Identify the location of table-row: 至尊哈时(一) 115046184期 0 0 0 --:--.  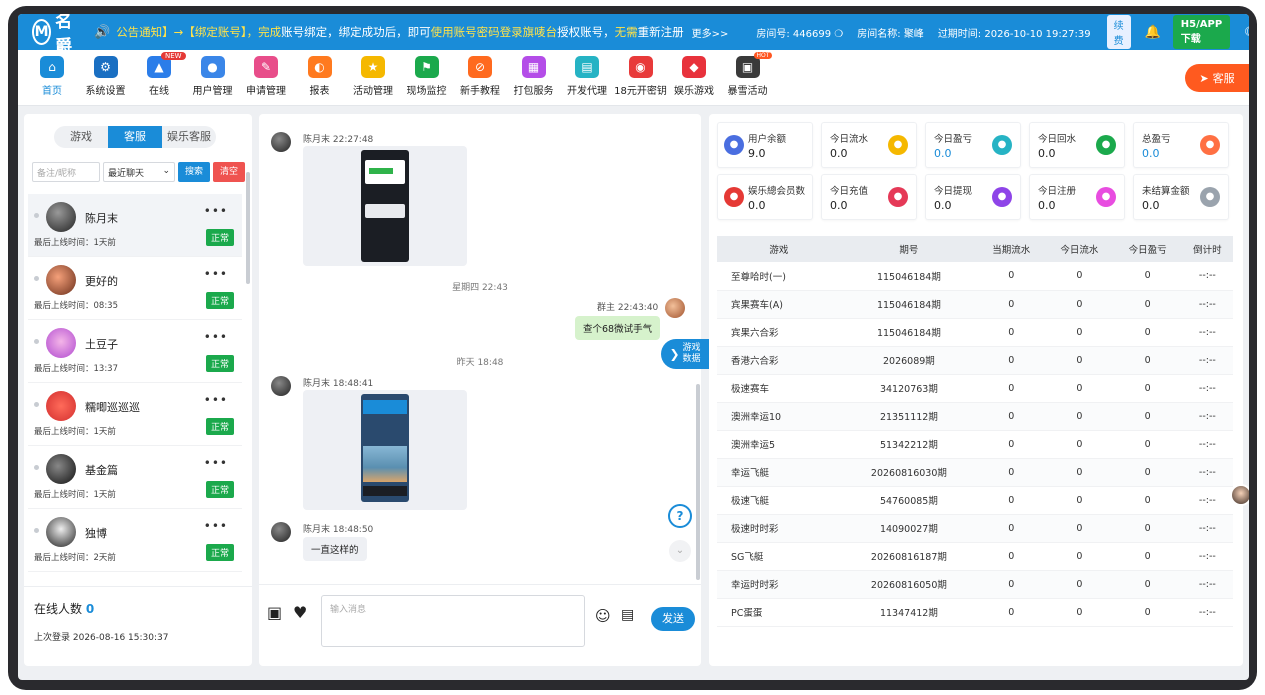
(975, 276).